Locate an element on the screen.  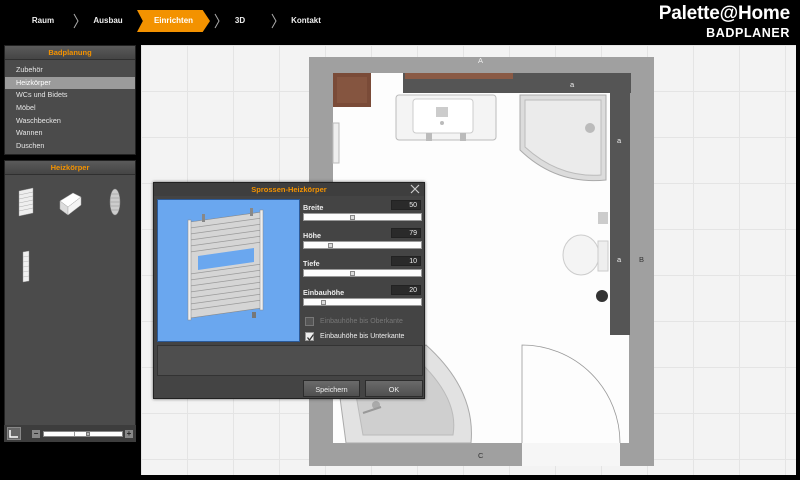
segment-label-right2: a is located at coordinates (619, 259).